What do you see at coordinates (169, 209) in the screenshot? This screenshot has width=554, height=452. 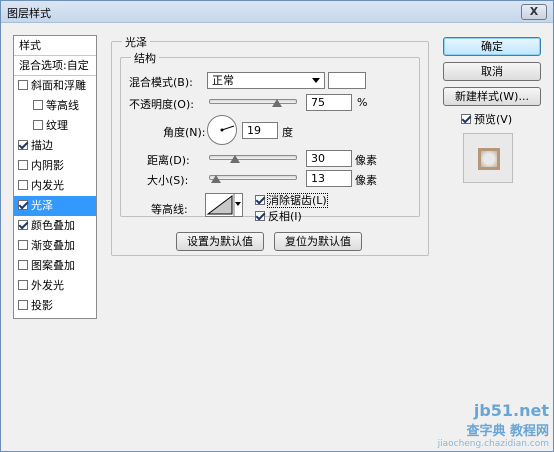 I see `contour-label: 等高线:` at bounding box center [169, 209].